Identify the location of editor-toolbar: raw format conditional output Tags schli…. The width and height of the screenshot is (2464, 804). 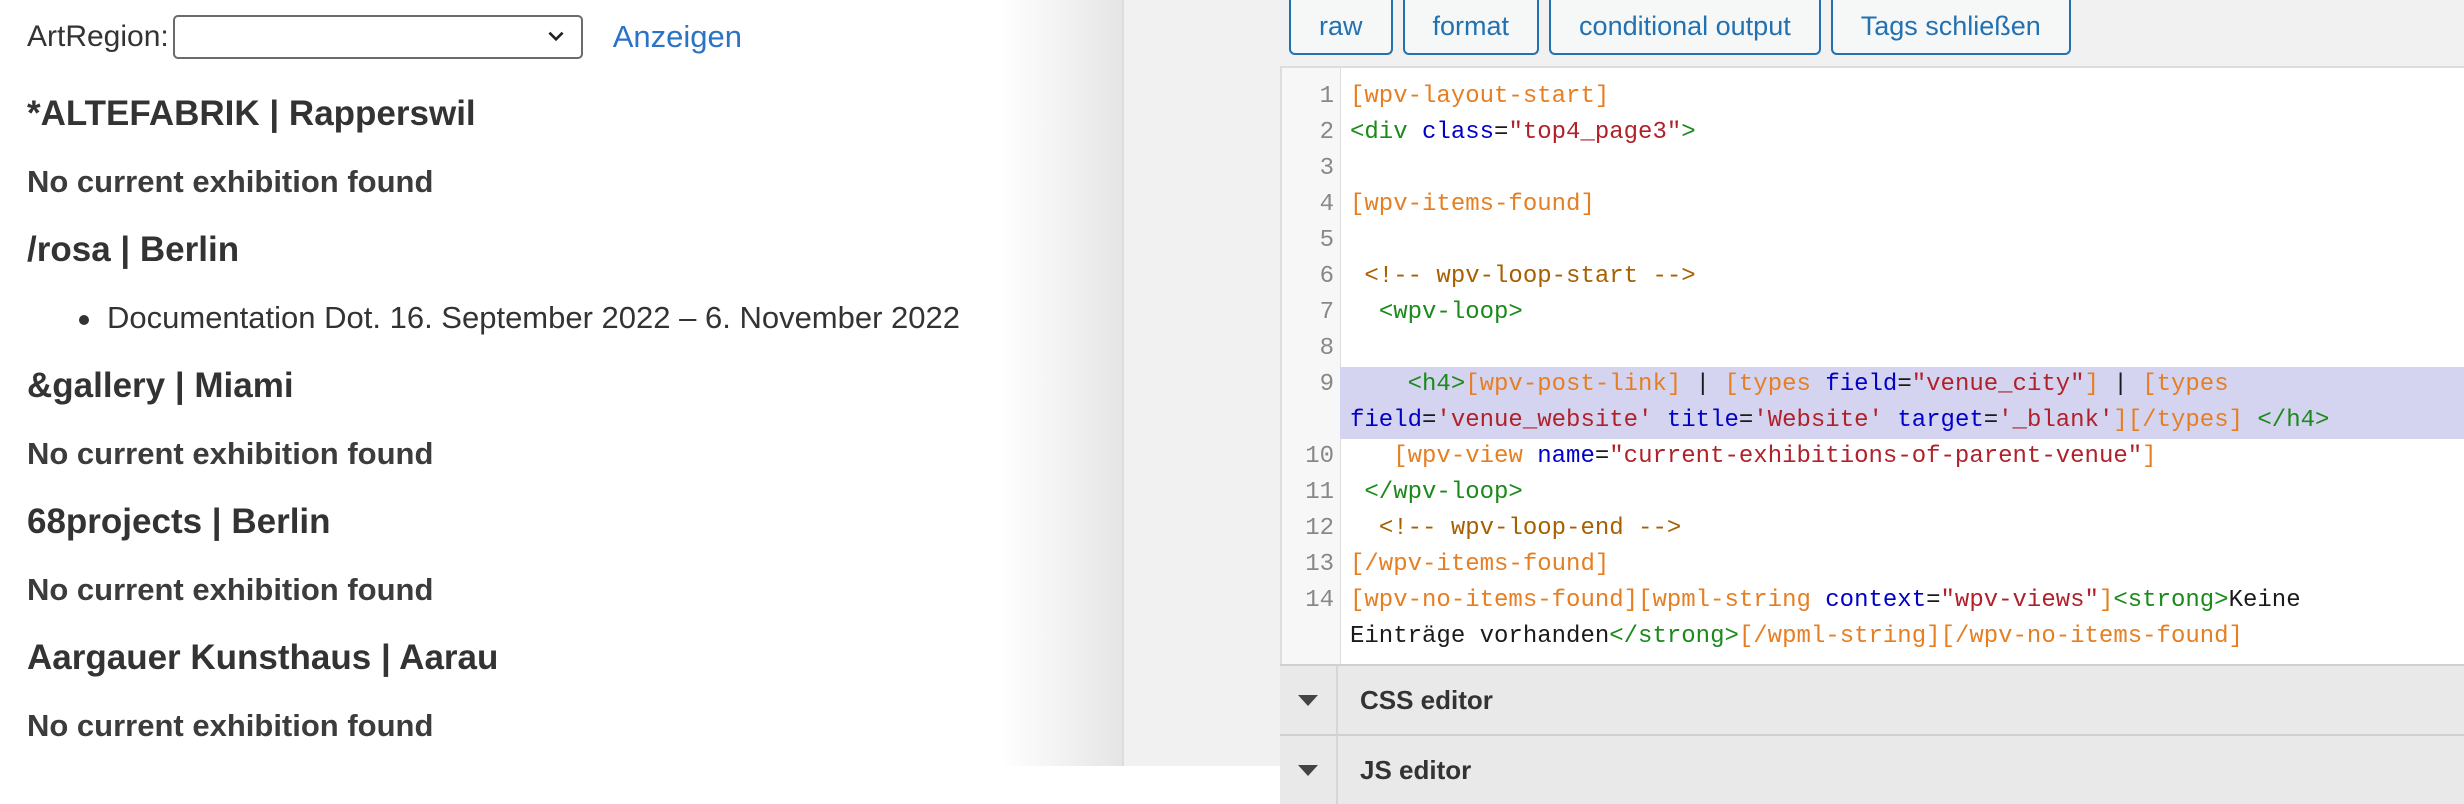
(1680, 30).